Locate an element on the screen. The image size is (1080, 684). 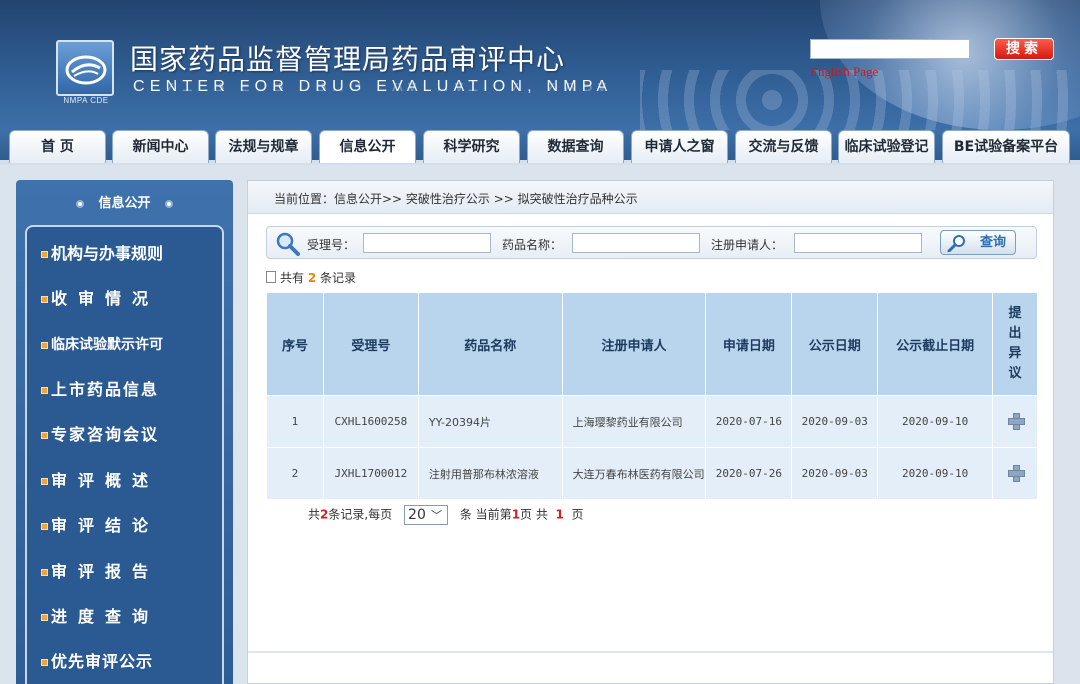
sidebar-item-label: 审评报告 is located at coordinates (105, 571).